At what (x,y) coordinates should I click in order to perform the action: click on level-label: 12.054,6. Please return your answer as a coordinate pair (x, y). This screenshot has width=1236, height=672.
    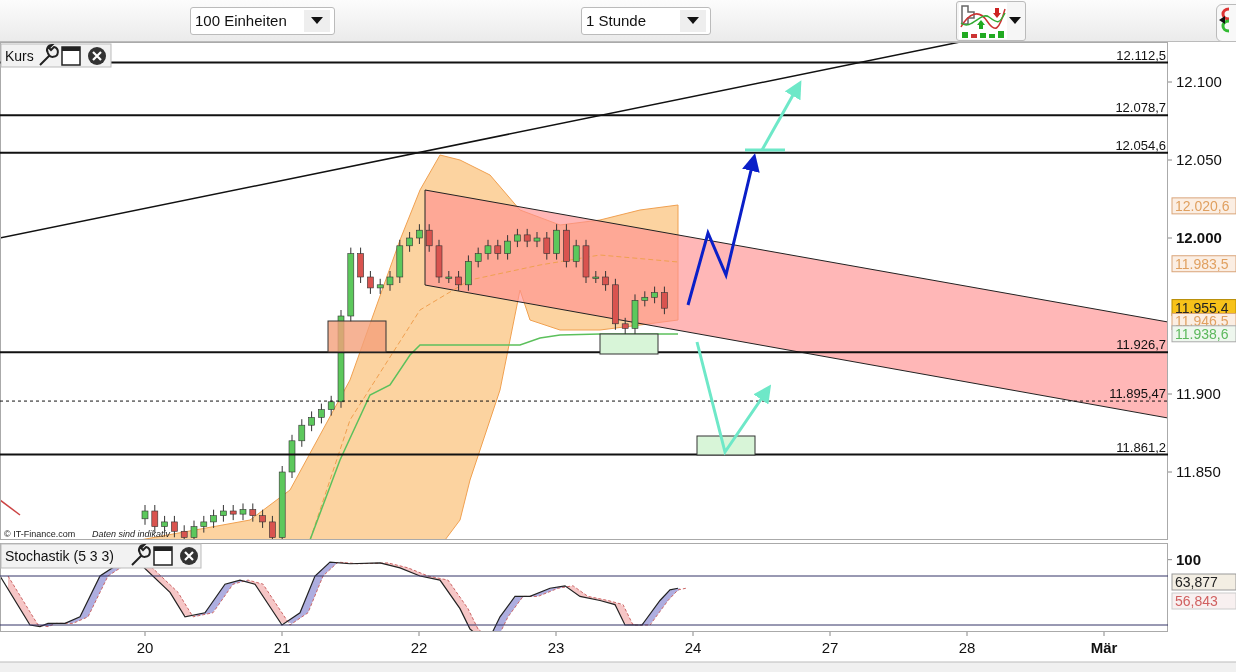
    Looking at the image, I should click on (1140, 145).